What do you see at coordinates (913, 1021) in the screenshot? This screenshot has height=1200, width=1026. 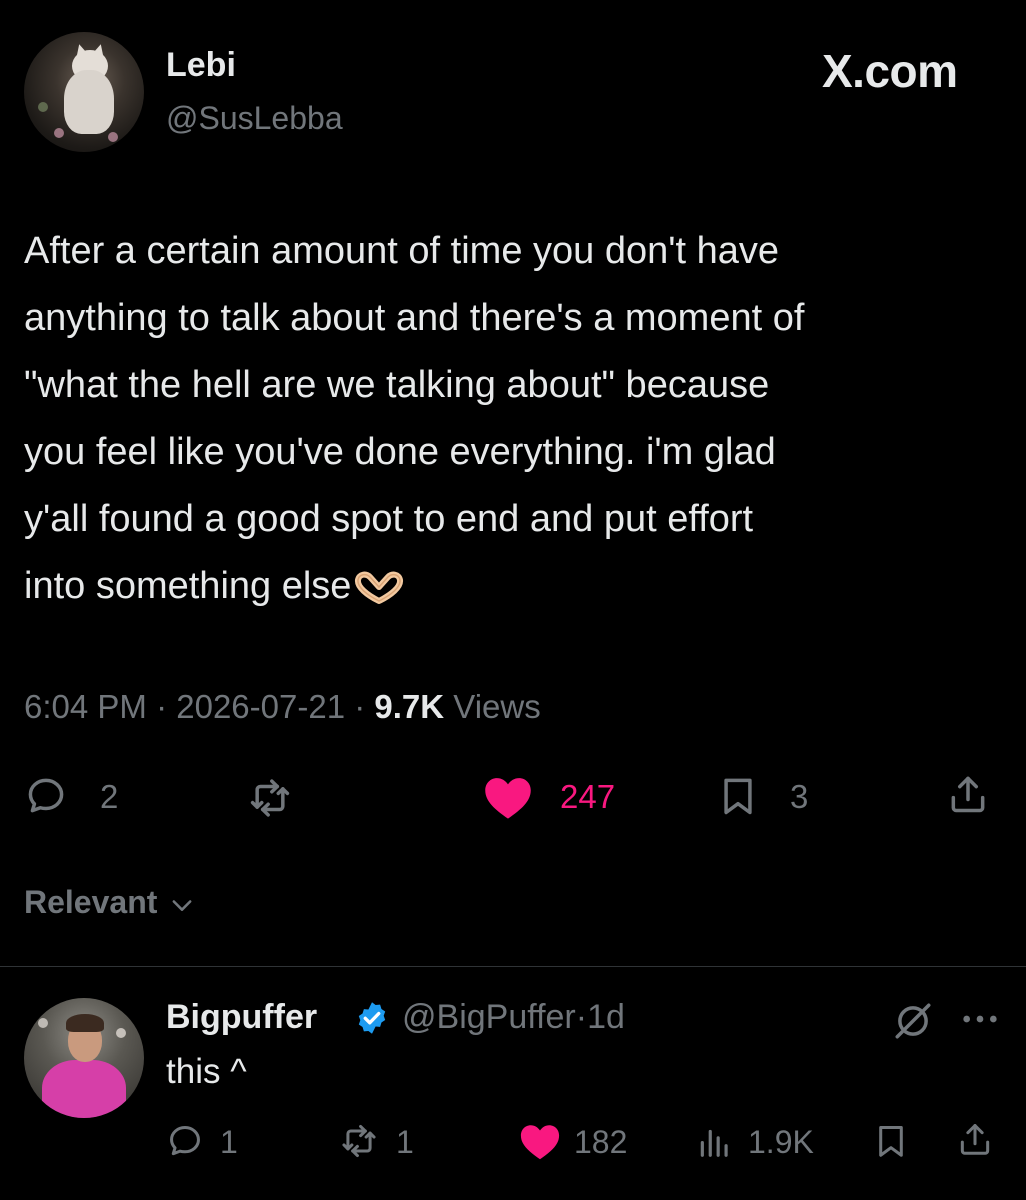 I see `grok-icon` at bounding box center [913, 1021].